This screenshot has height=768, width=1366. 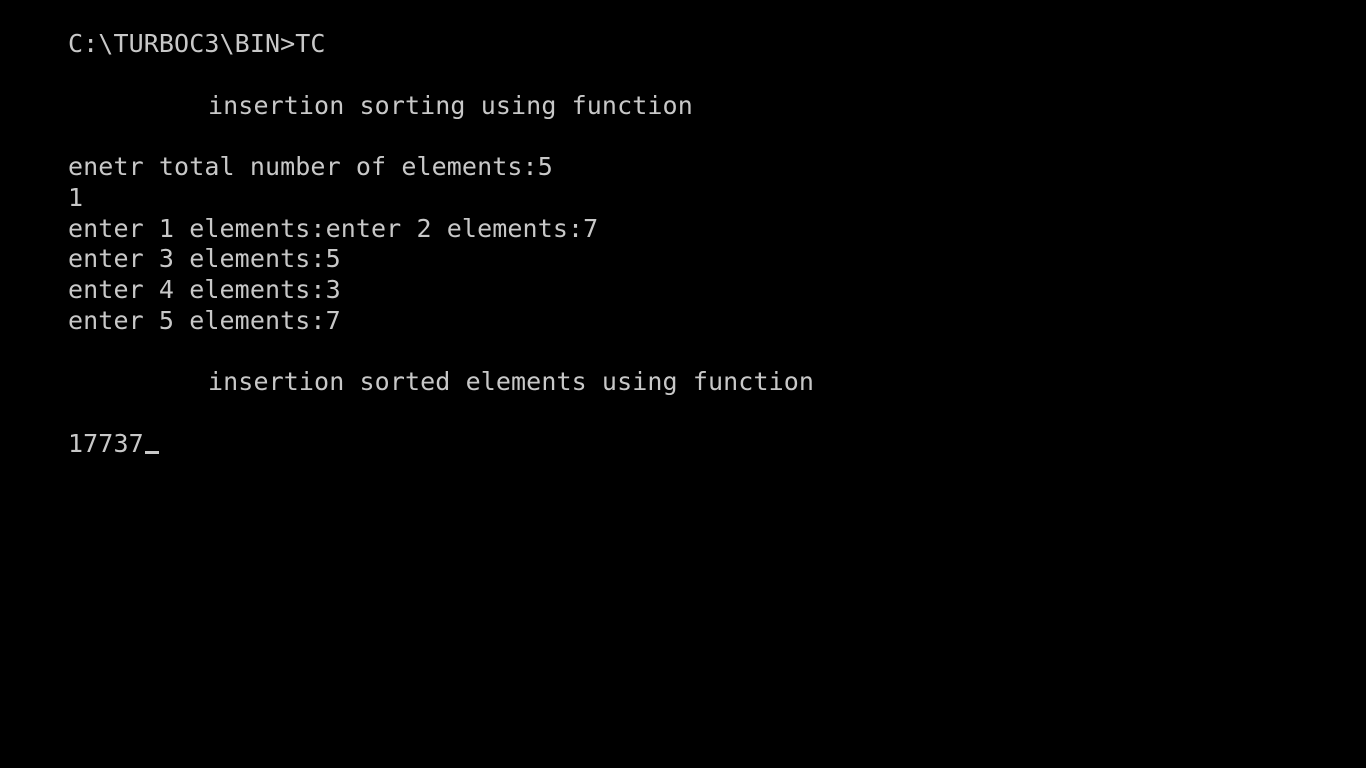 I want to click on result-title: insertion sorted elements using function, so click(x=511, y=381).